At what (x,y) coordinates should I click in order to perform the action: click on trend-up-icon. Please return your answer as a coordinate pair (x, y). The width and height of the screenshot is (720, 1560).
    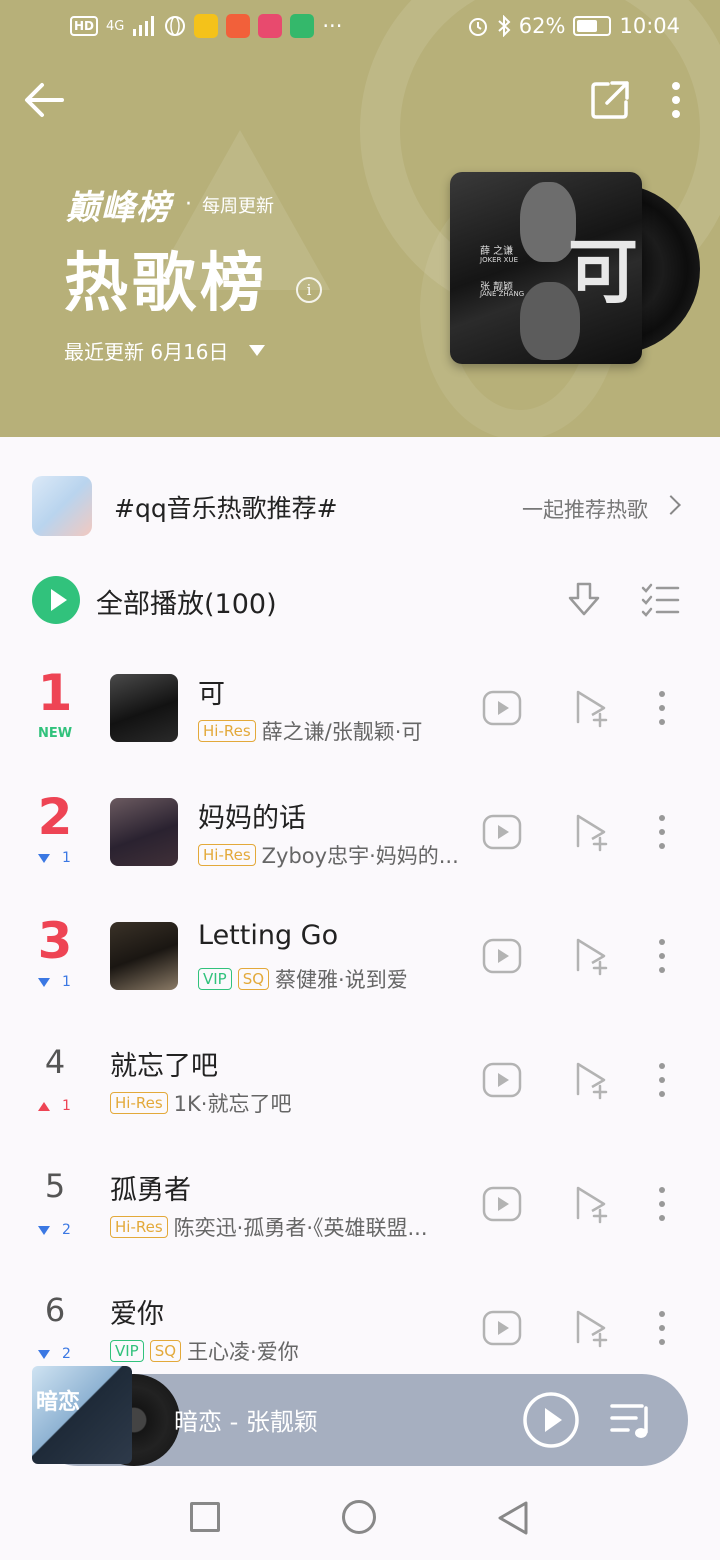
    Looking at the image, I should click on (44, 1106).